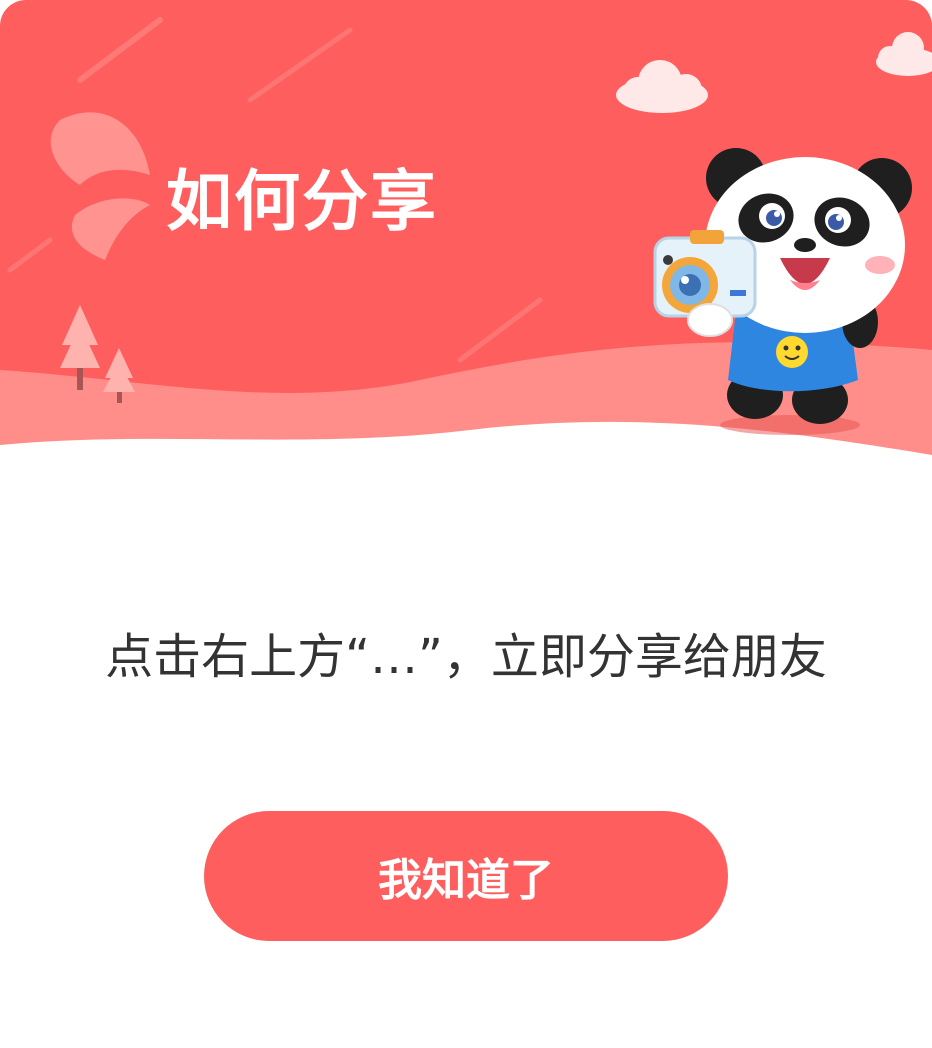 The width and height of the screenshot is (932, 1048). I want to click on share-instruction-text: 点击右上方“…”，立即分享给朋友, so click(466, 657).